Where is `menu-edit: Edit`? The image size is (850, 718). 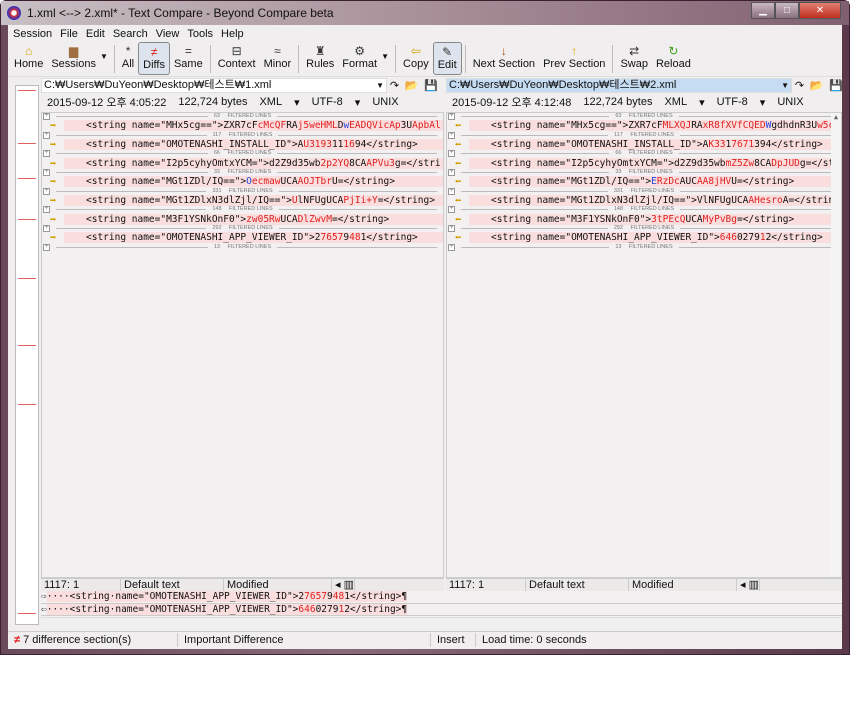
menu-edit: Edit is located at coordinates (95, 34).